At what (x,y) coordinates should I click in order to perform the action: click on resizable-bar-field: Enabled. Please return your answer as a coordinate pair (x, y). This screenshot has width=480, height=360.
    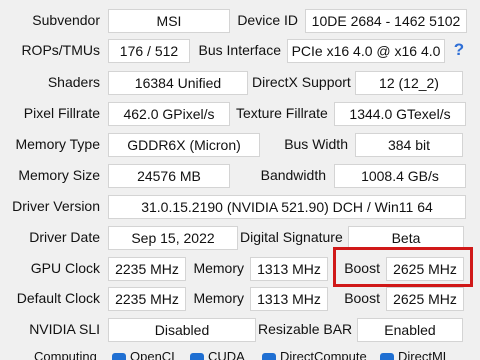
    Looking at the image, I should click on (410, 330).